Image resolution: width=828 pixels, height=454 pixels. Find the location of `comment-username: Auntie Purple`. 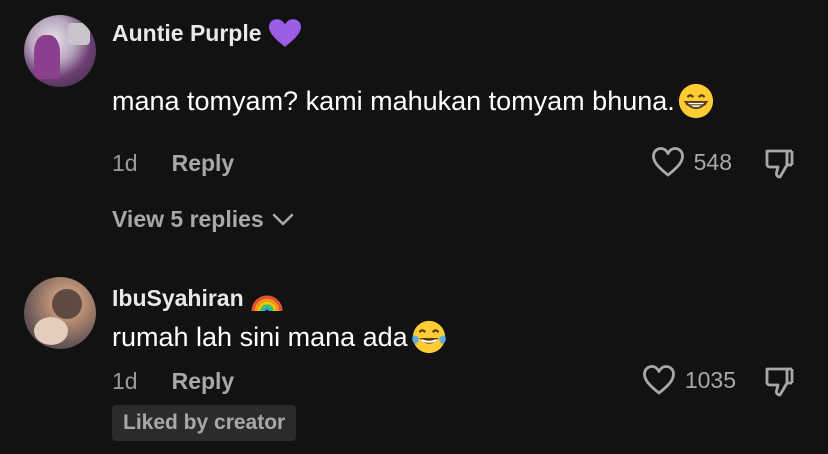

comment-username: Auntie Purple is located at coordinates (207, 33).